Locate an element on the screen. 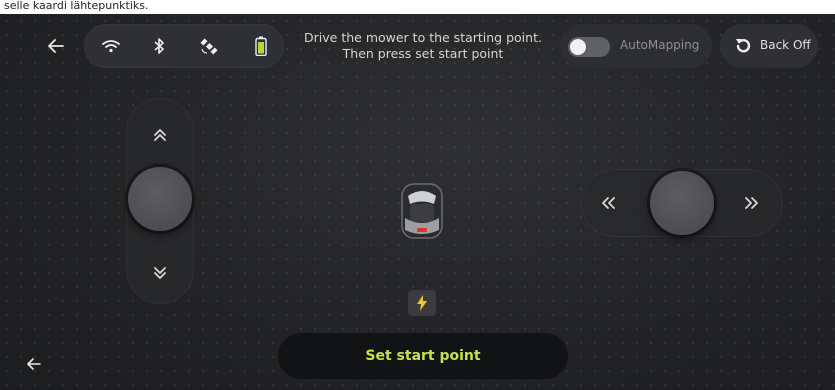  lightning-icon is located at coordinates (422, 303).